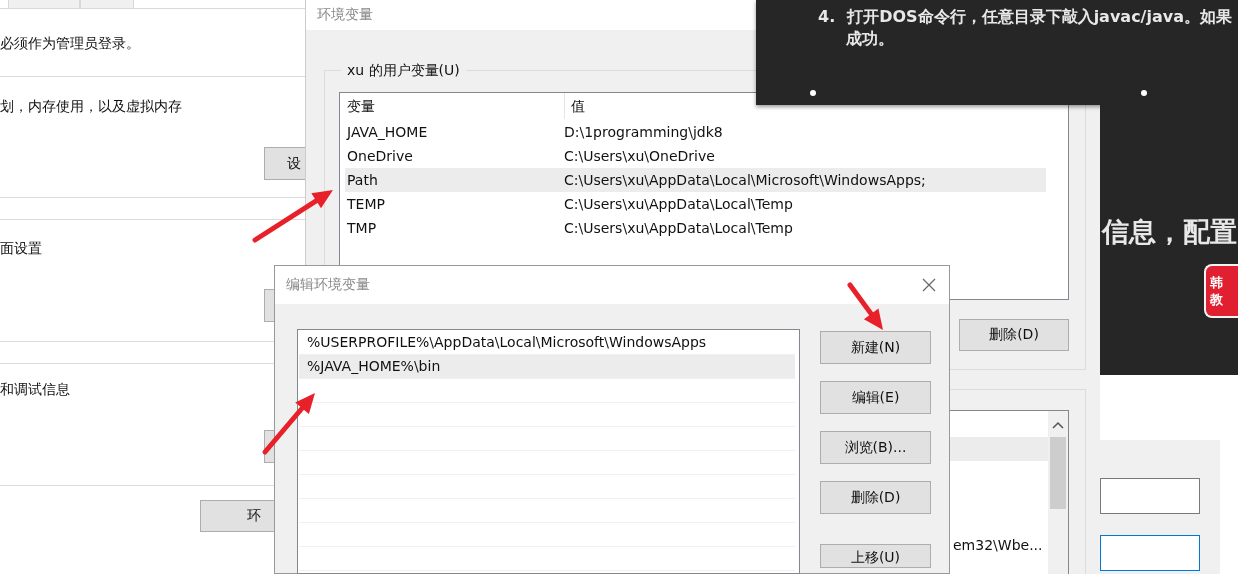 The image size is (1238, 574). I want to click on badge-text: 韩, so click(1216, 282).